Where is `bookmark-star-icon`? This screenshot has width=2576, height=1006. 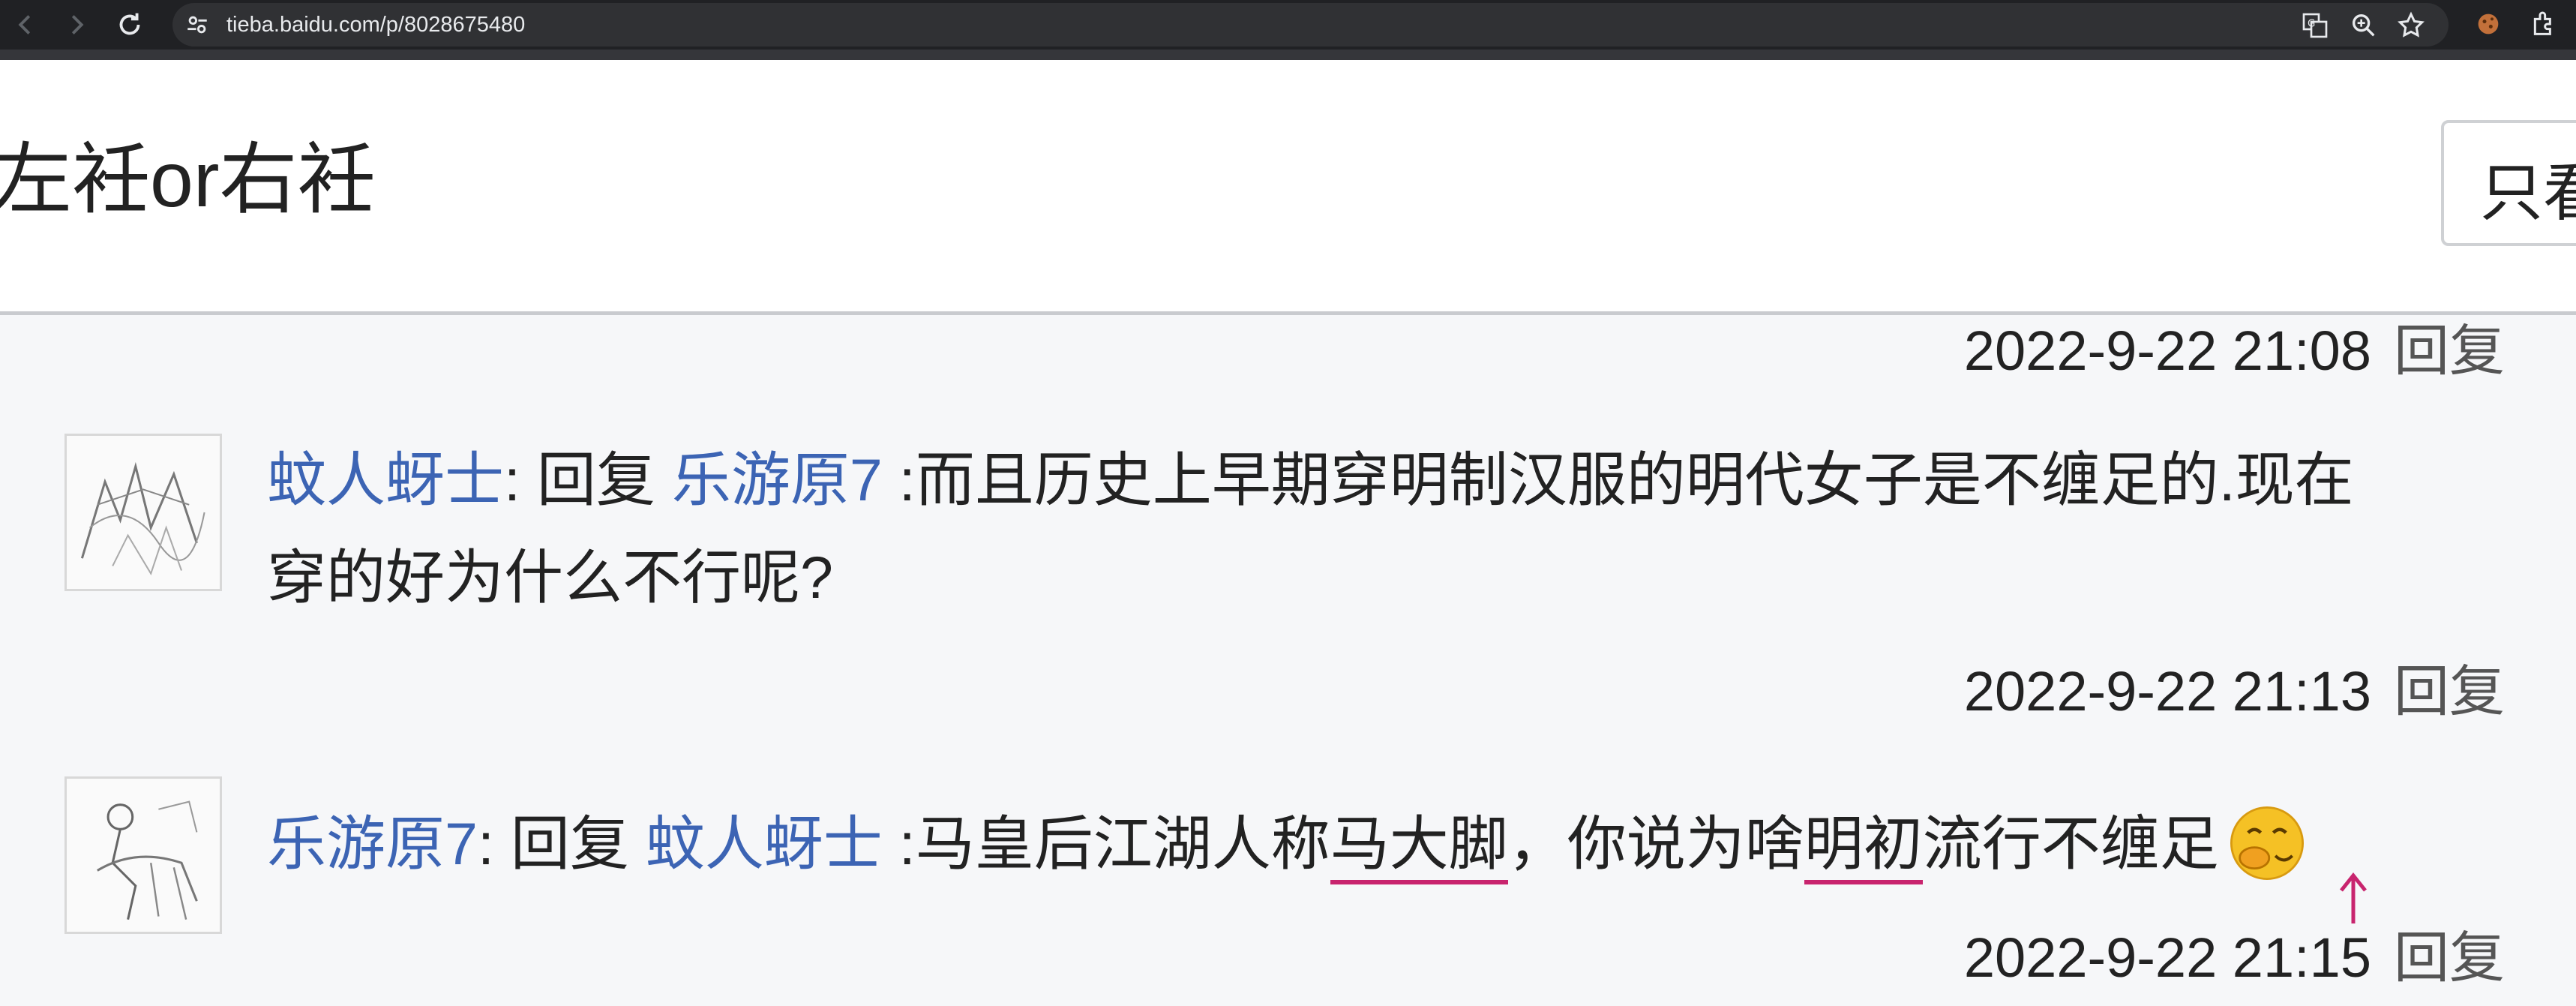 bookmark-star-icon is located at coordinates (2411, 26).